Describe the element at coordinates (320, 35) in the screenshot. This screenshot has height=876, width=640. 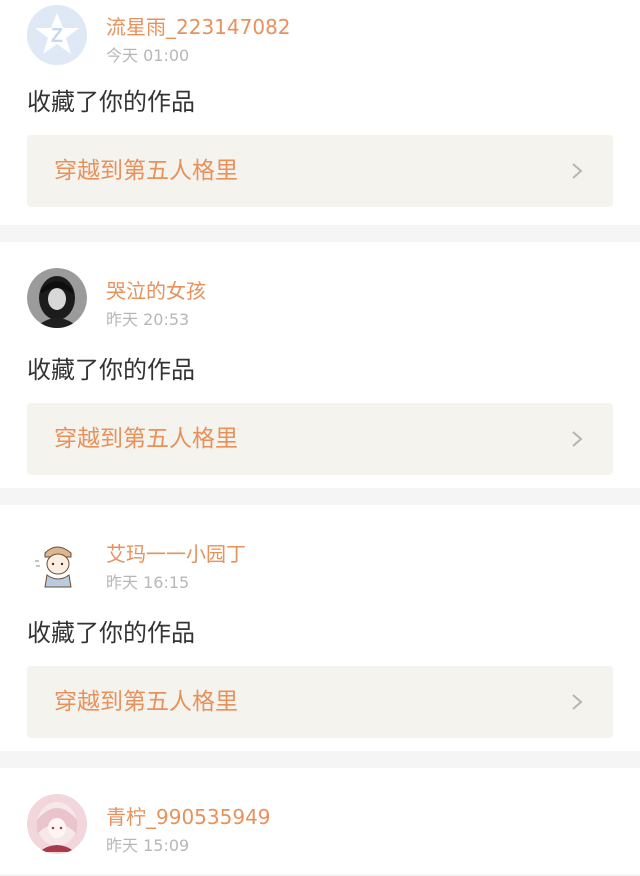
I see `notification-header: Z 流星雨_223147082 今天 01:00` at that location.